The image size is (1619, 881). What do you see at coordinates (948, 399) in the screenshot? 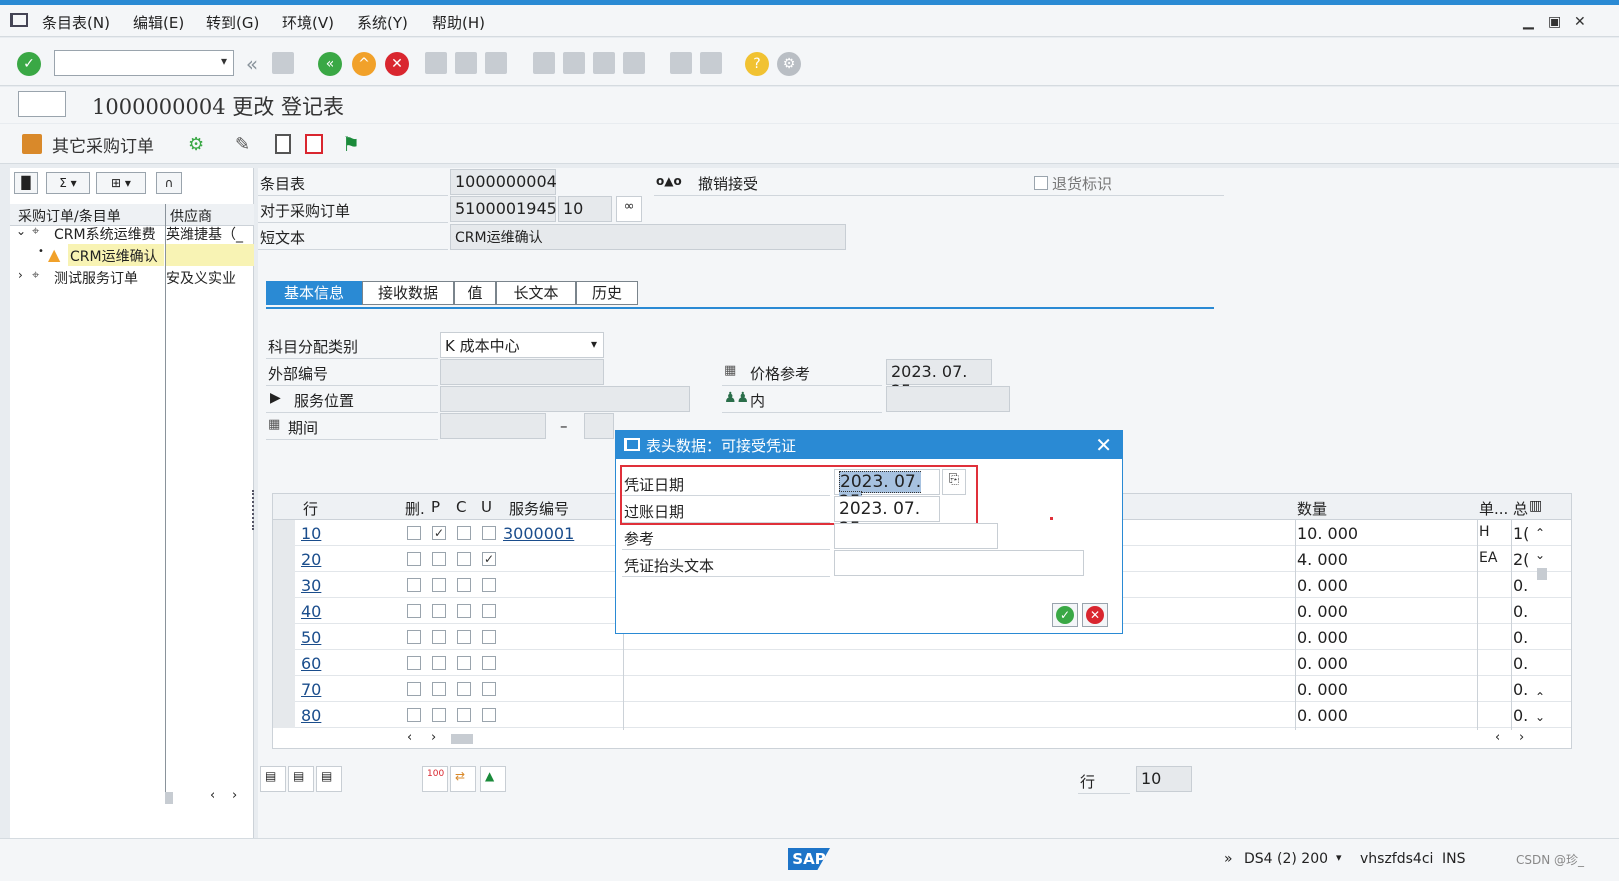
I see `internal-field` at bounding box center [948, 399].